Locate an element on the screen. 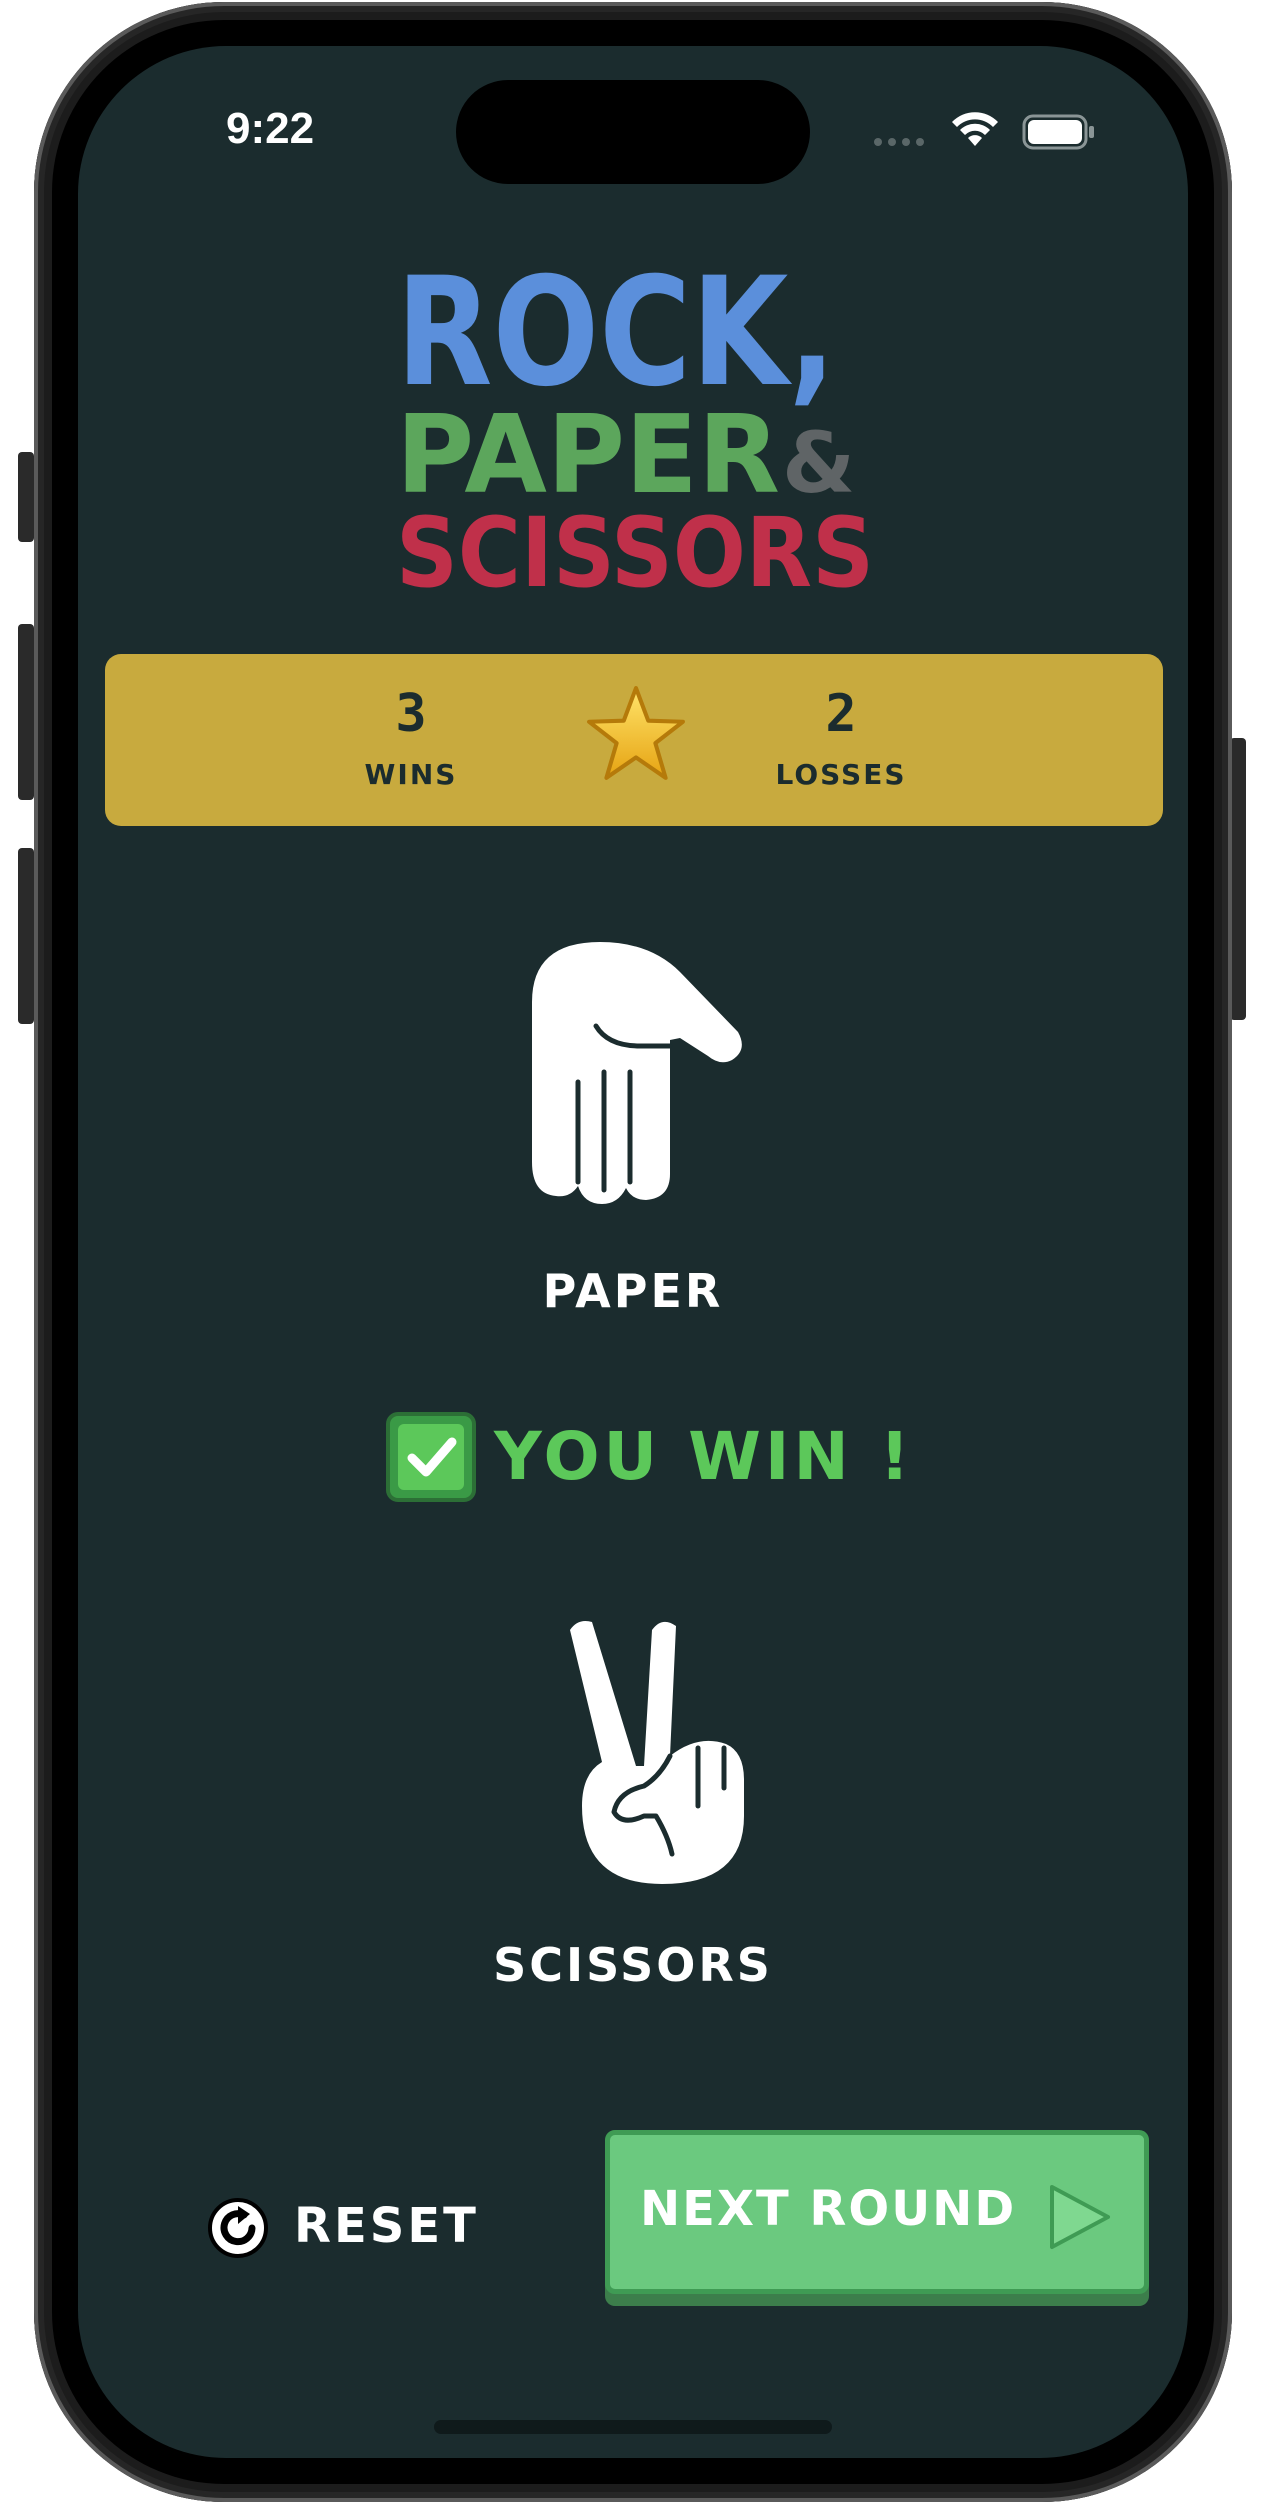  next-round-button: NEXT ROUND is located at coordinates (877, 2212).